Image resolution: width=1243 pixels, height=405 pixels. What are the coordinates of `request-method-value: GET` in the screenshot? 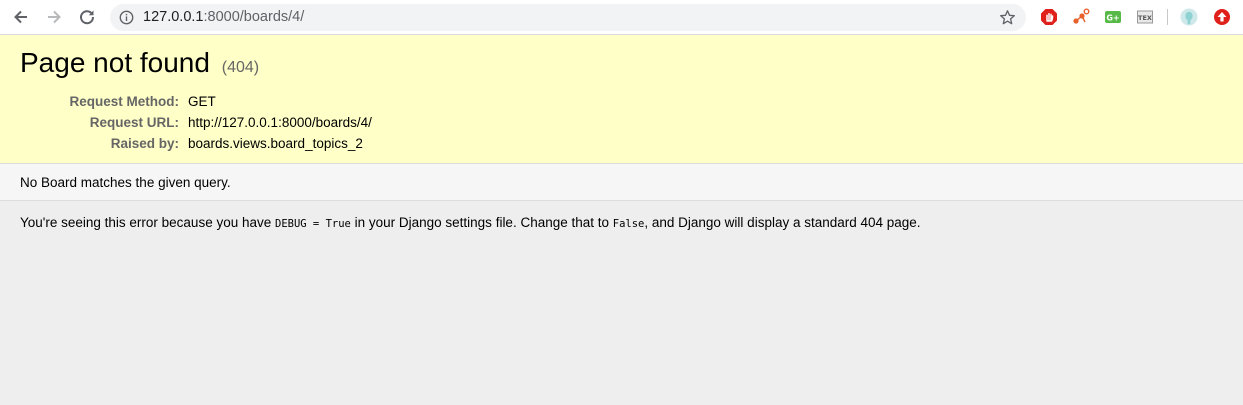 It's located at (202, 101).